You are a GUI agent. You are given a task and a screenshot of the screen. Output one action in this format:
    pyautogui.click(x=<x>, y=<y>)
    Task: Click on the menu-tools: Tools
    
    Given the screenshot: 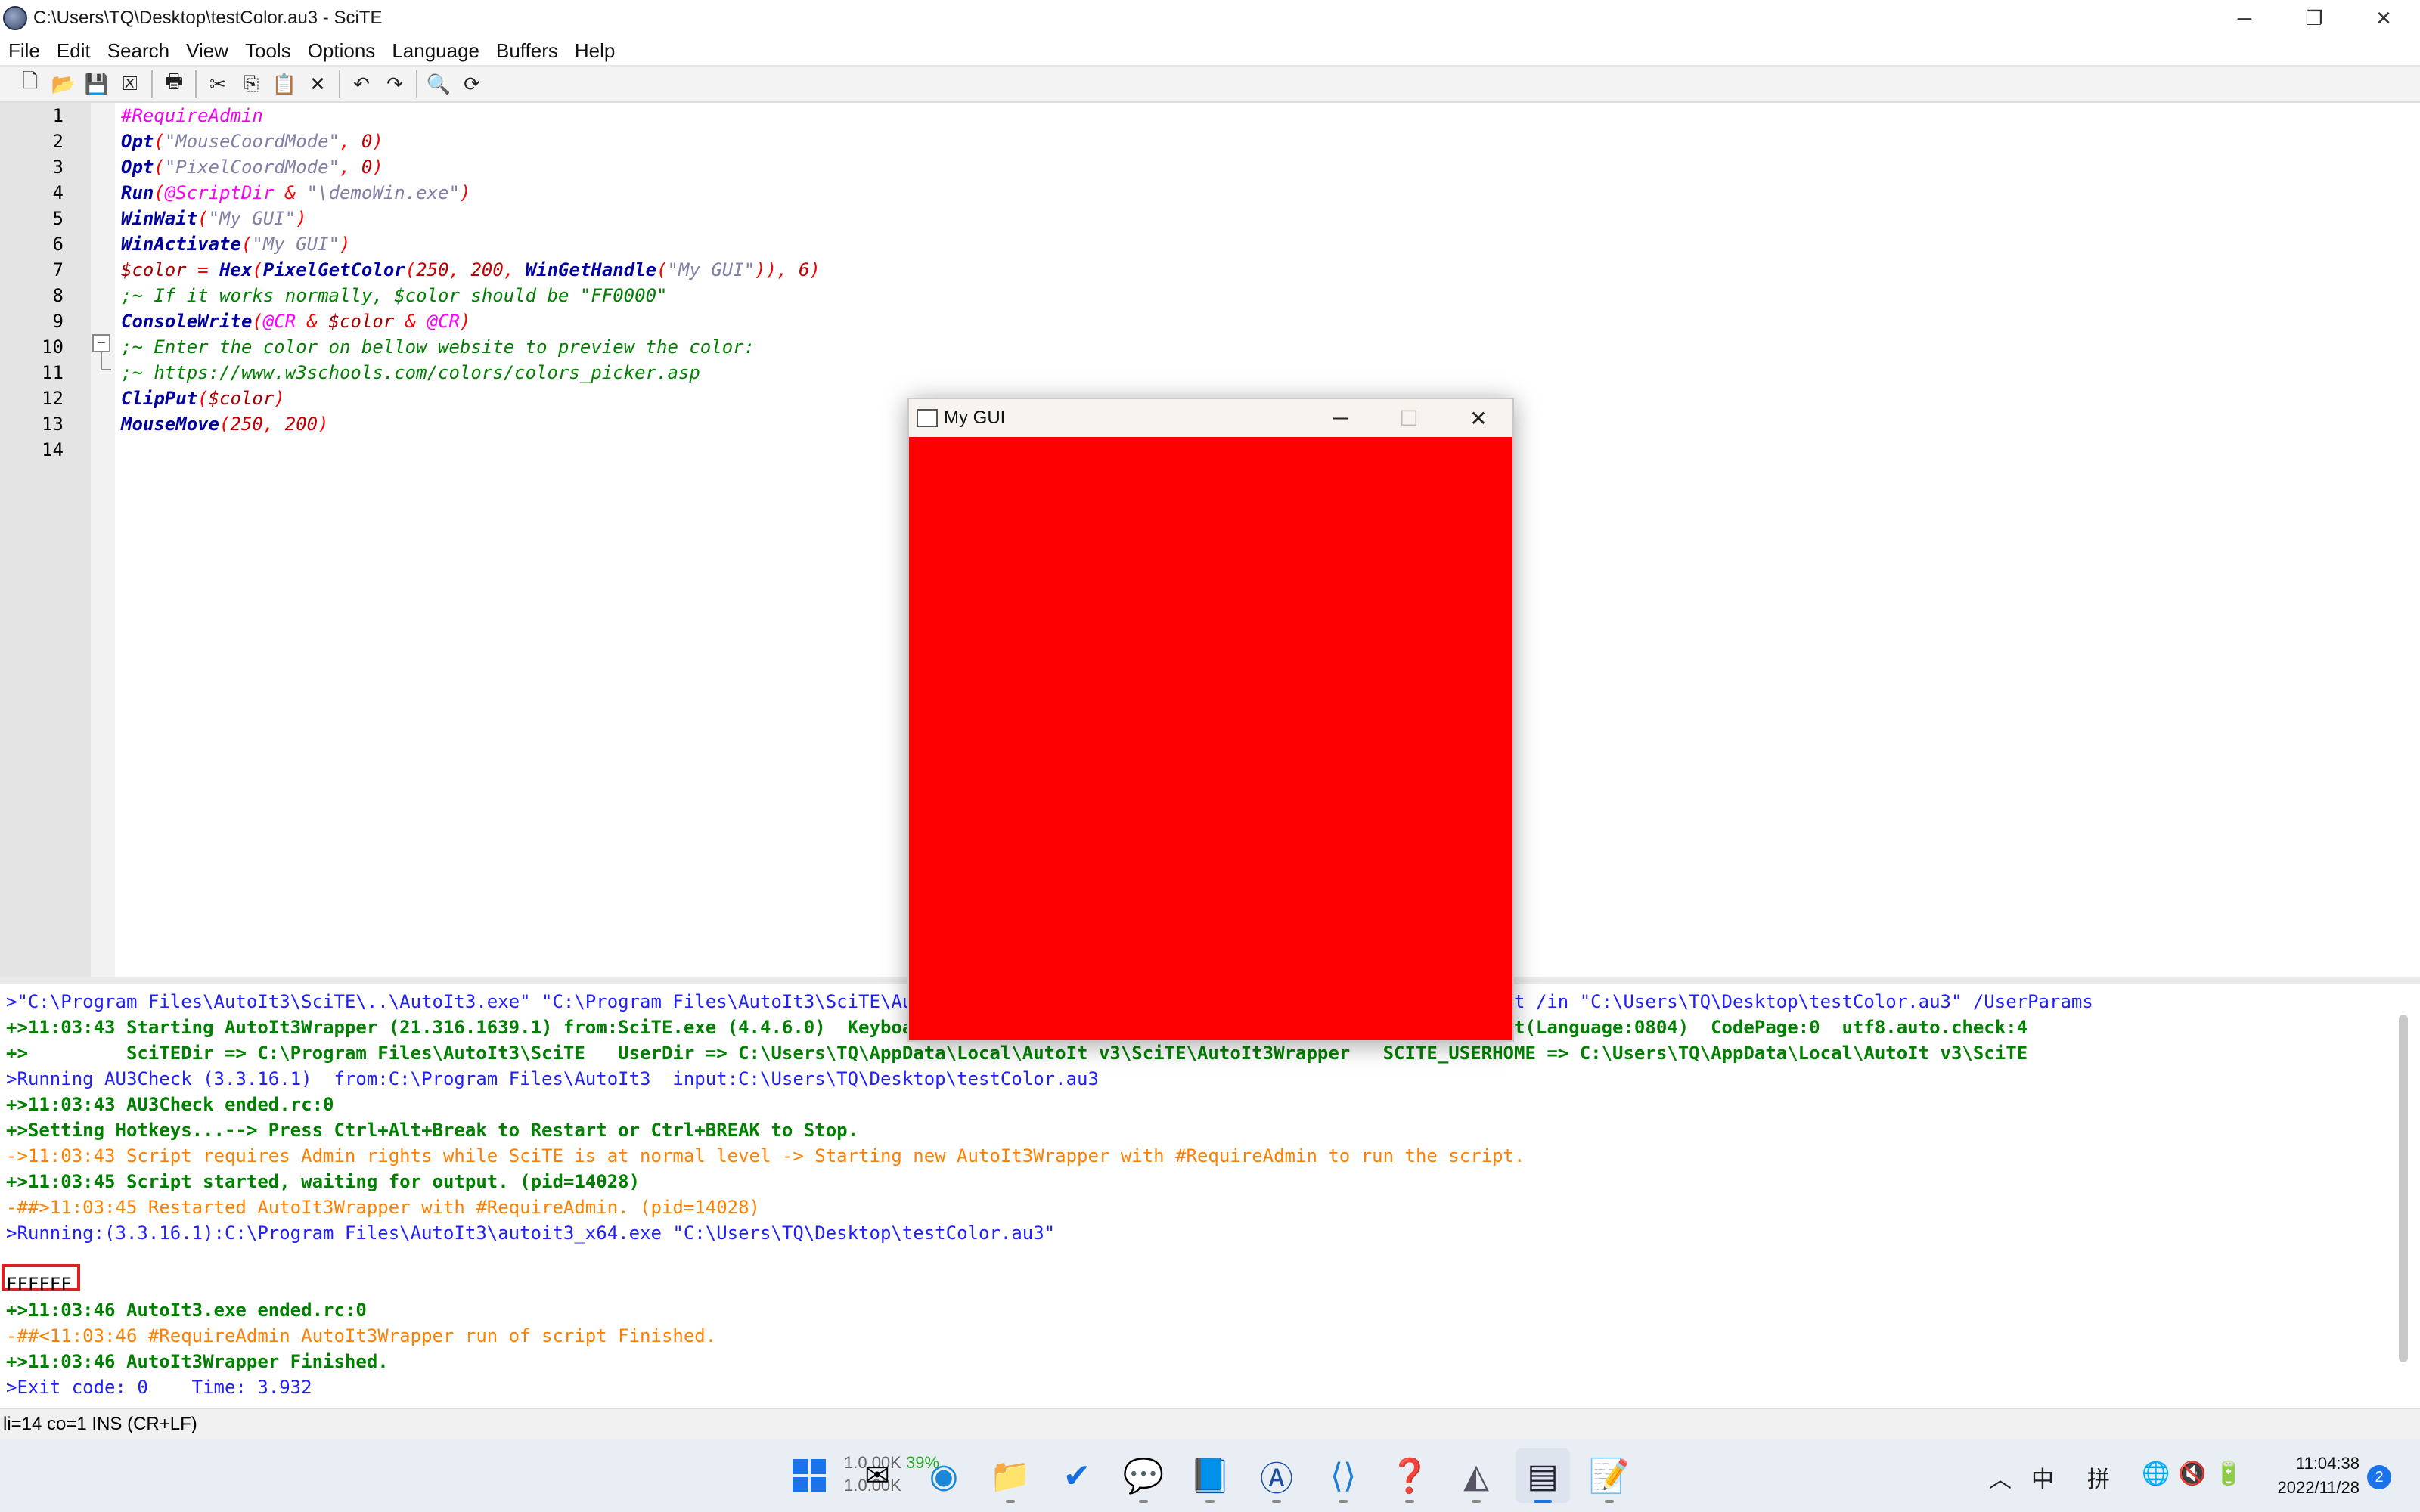 What is the action you would take?
    pyautogui.click(x=268, y=50)
    